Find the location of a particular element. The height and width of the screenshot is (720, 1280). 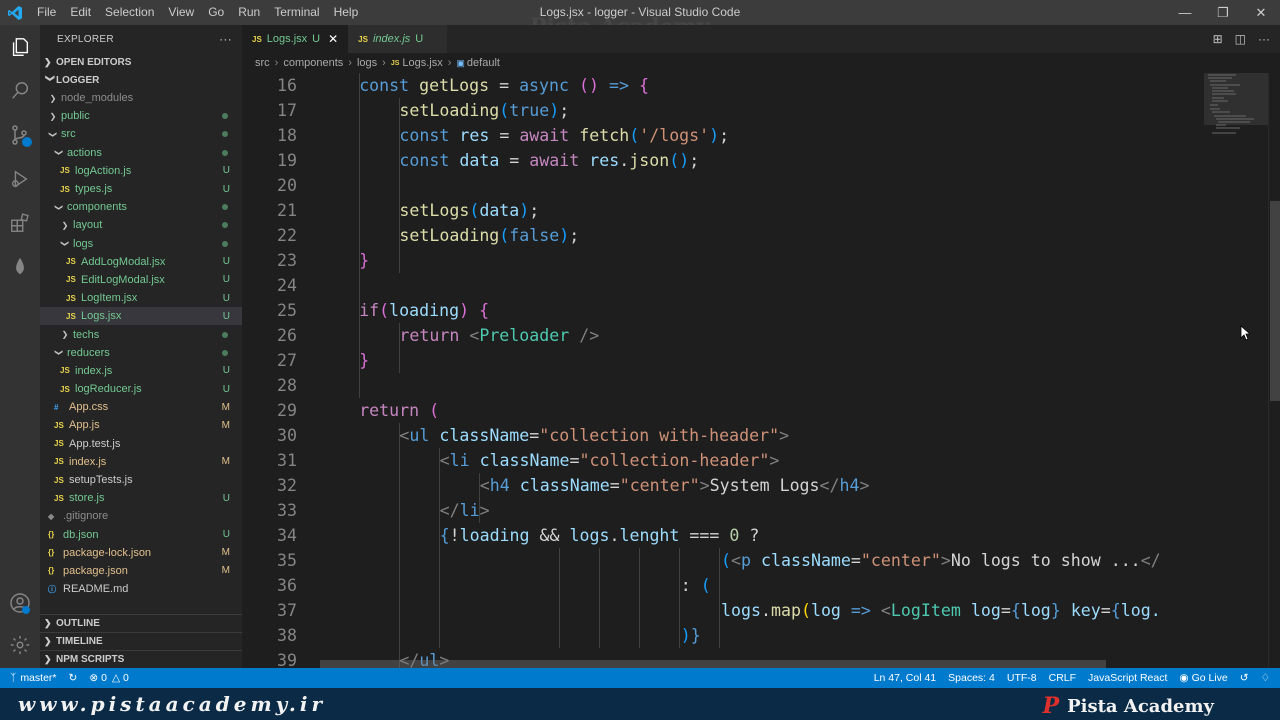

go-live-button: ◉ Go Live is located at coordinates (1203, 678).